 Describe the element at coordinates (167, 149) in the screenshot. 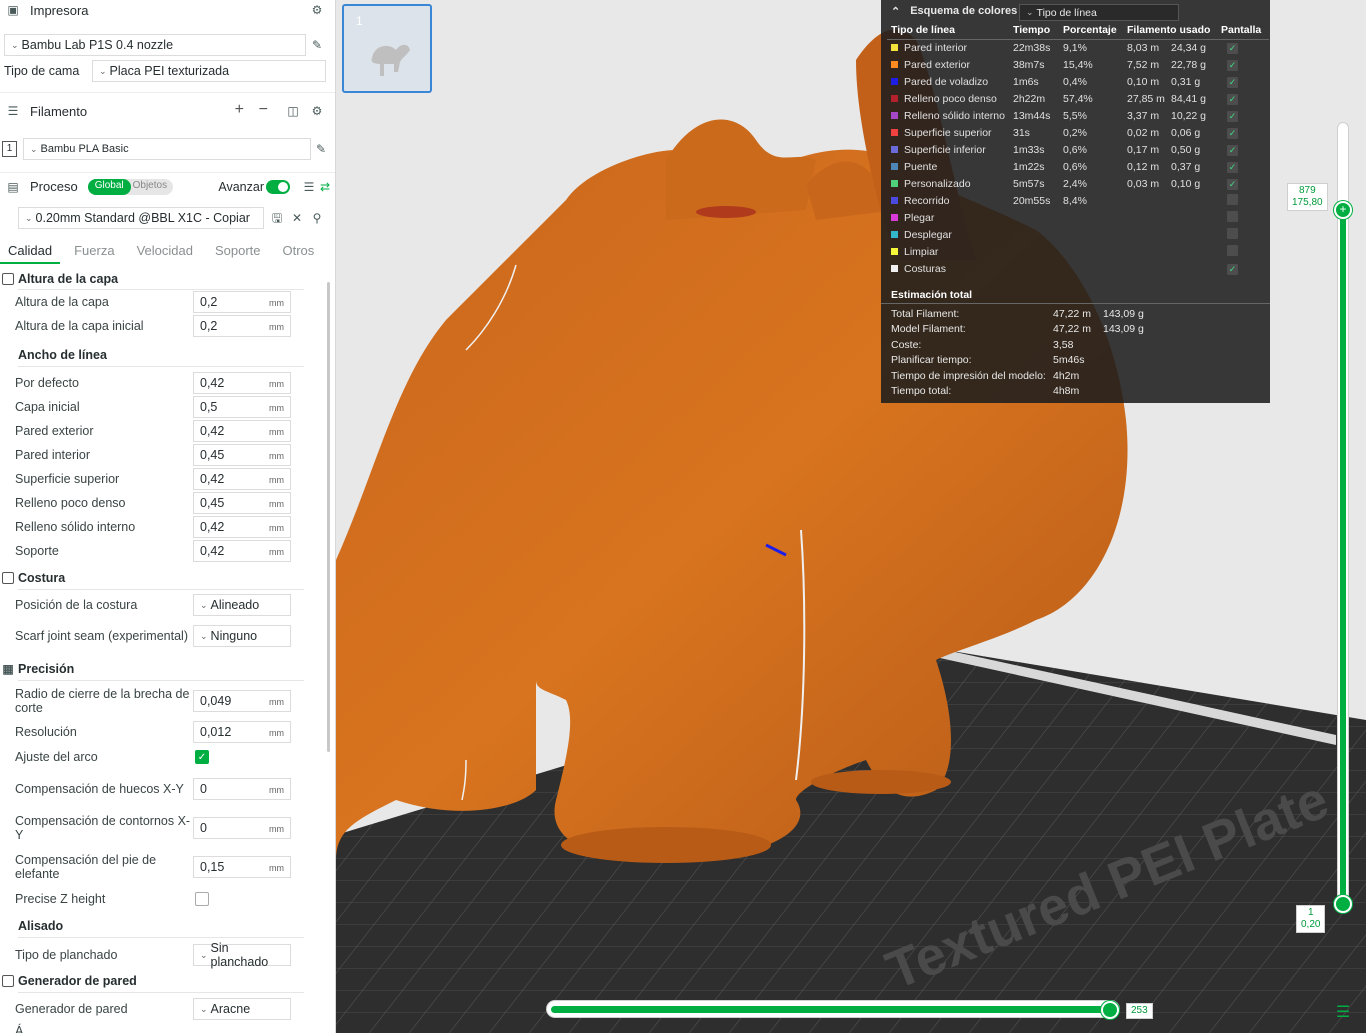

I see `filament-select: ⌄ Bambu PLA Basic` at that location.